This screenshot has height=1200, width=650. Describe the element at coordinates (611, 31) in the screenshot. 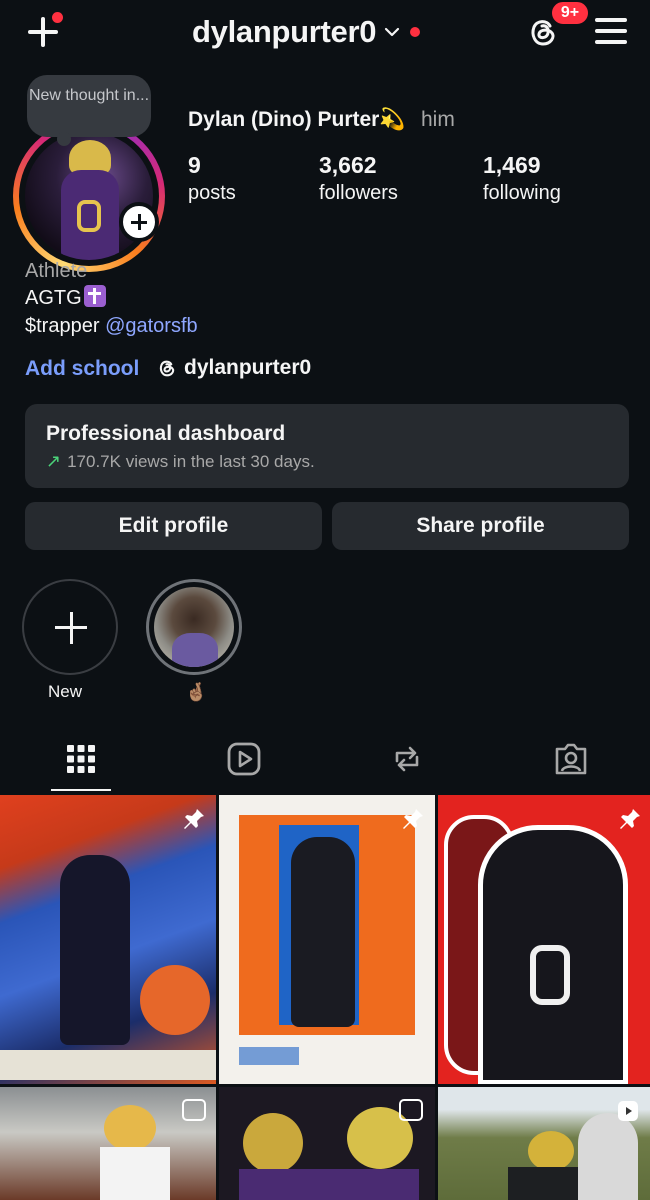

I see `menu-icon` at that location.